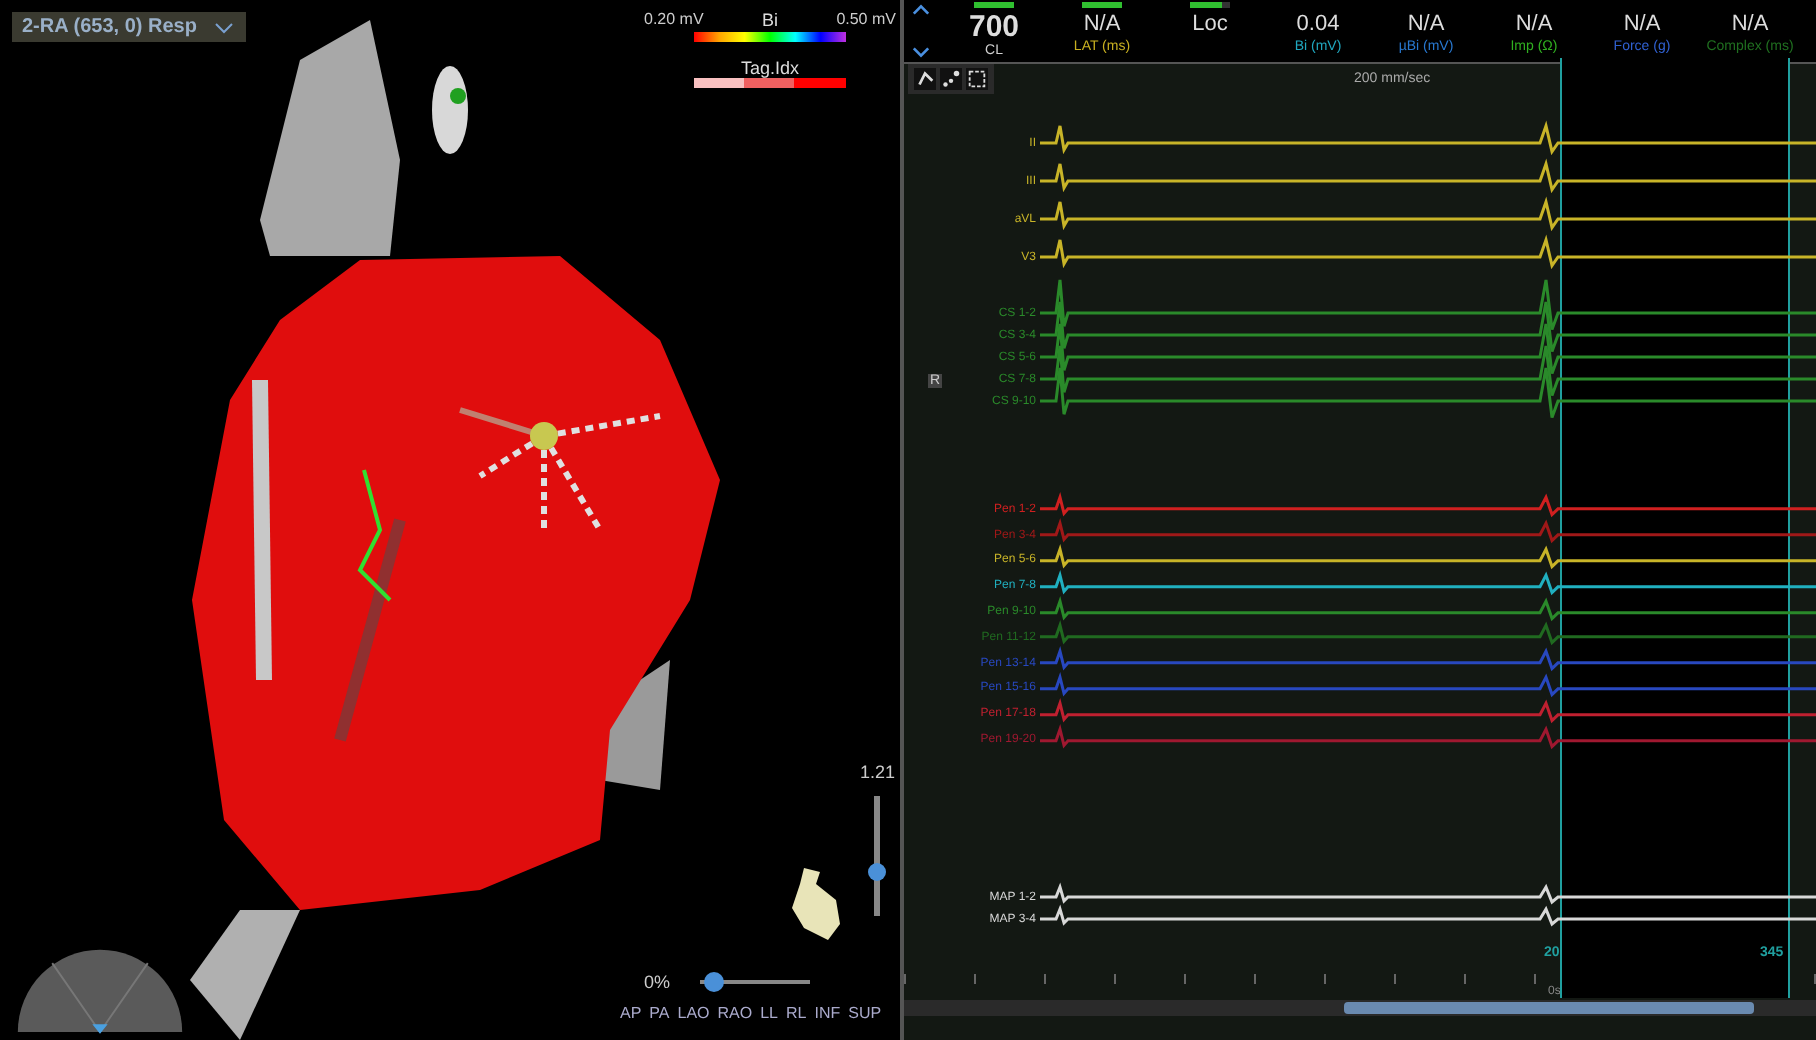  What do you see at coordinates (921, 51) in the screenshot?
I see `down-chevron-icon` at bounding box center [921, 51].